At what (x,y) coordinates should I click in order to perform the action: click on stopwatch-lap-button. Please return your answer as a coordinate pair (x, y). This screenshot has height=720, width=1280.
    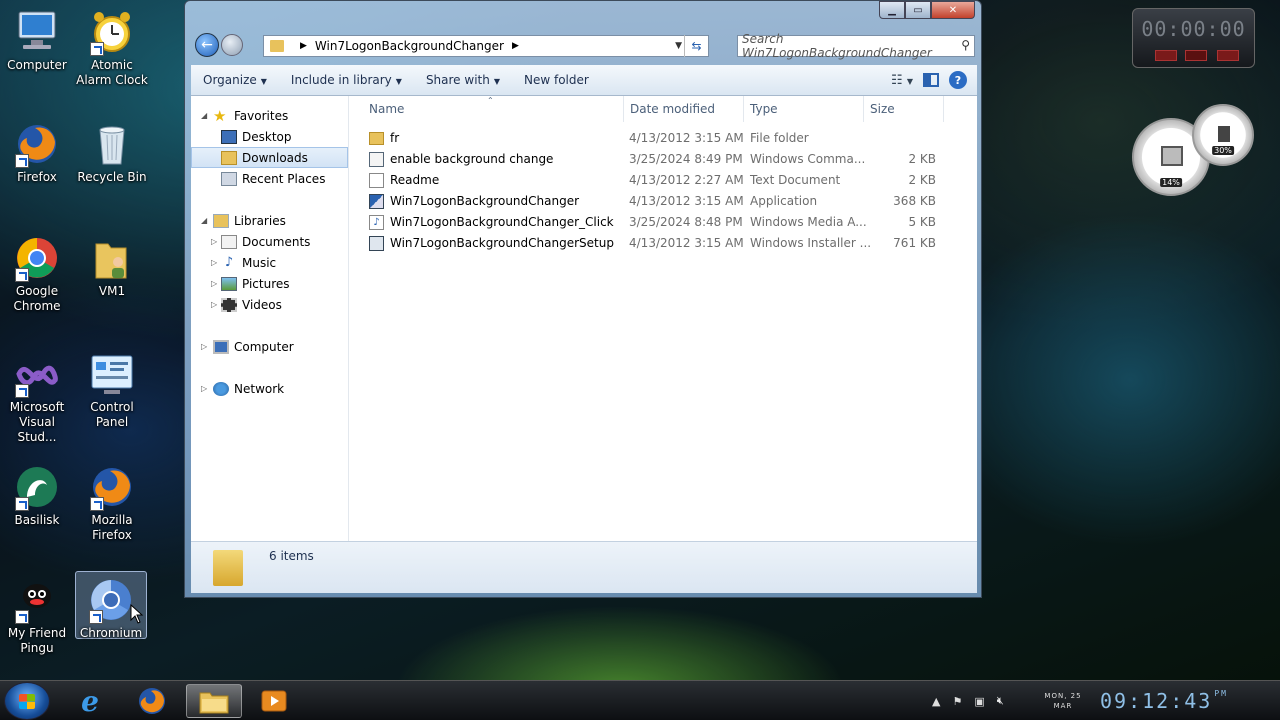
    Looking at the image, I should click on (1228, 55).